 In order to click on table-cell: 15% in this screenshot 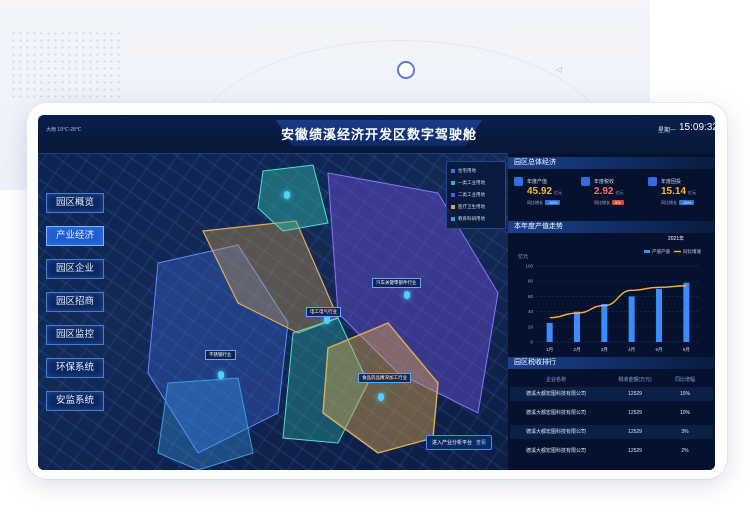, I will do `click(684, 394)`.